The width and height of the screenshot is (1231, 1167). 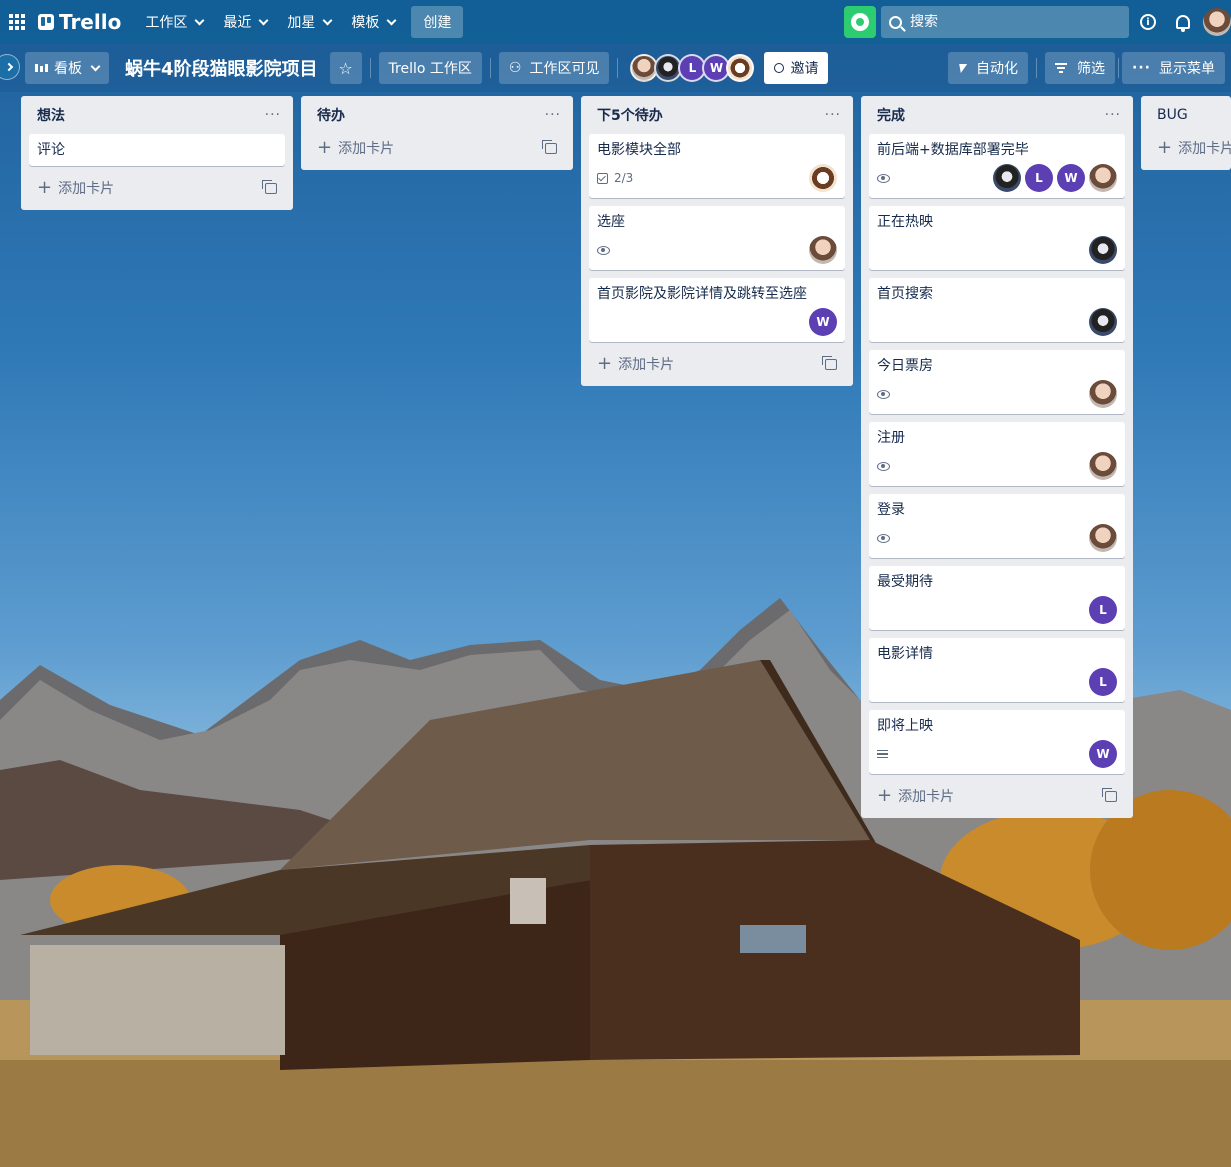 What do you see at coordinates (46, 22) in the screenshot?
I see `trello-logo-icon` at bounding box center [46, 22].